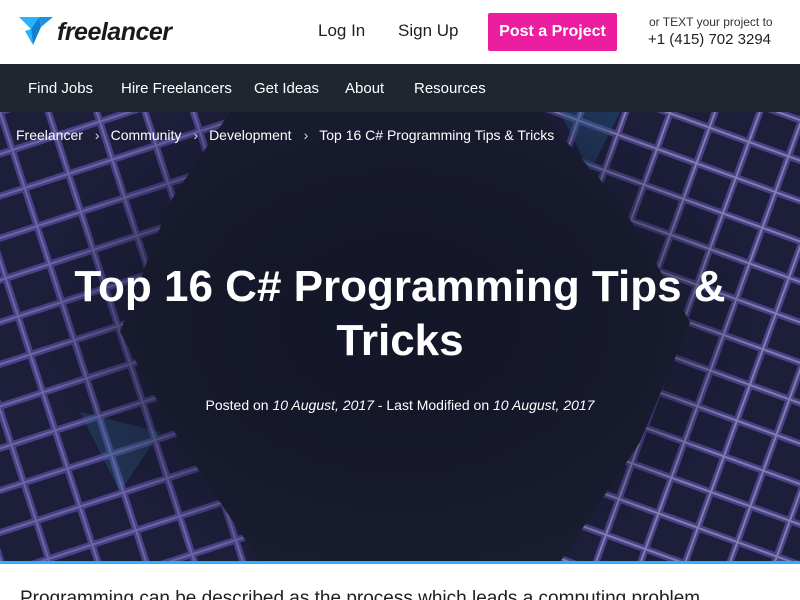  I want to click on posted-date: 10 August, 2017, so click(323, 405).